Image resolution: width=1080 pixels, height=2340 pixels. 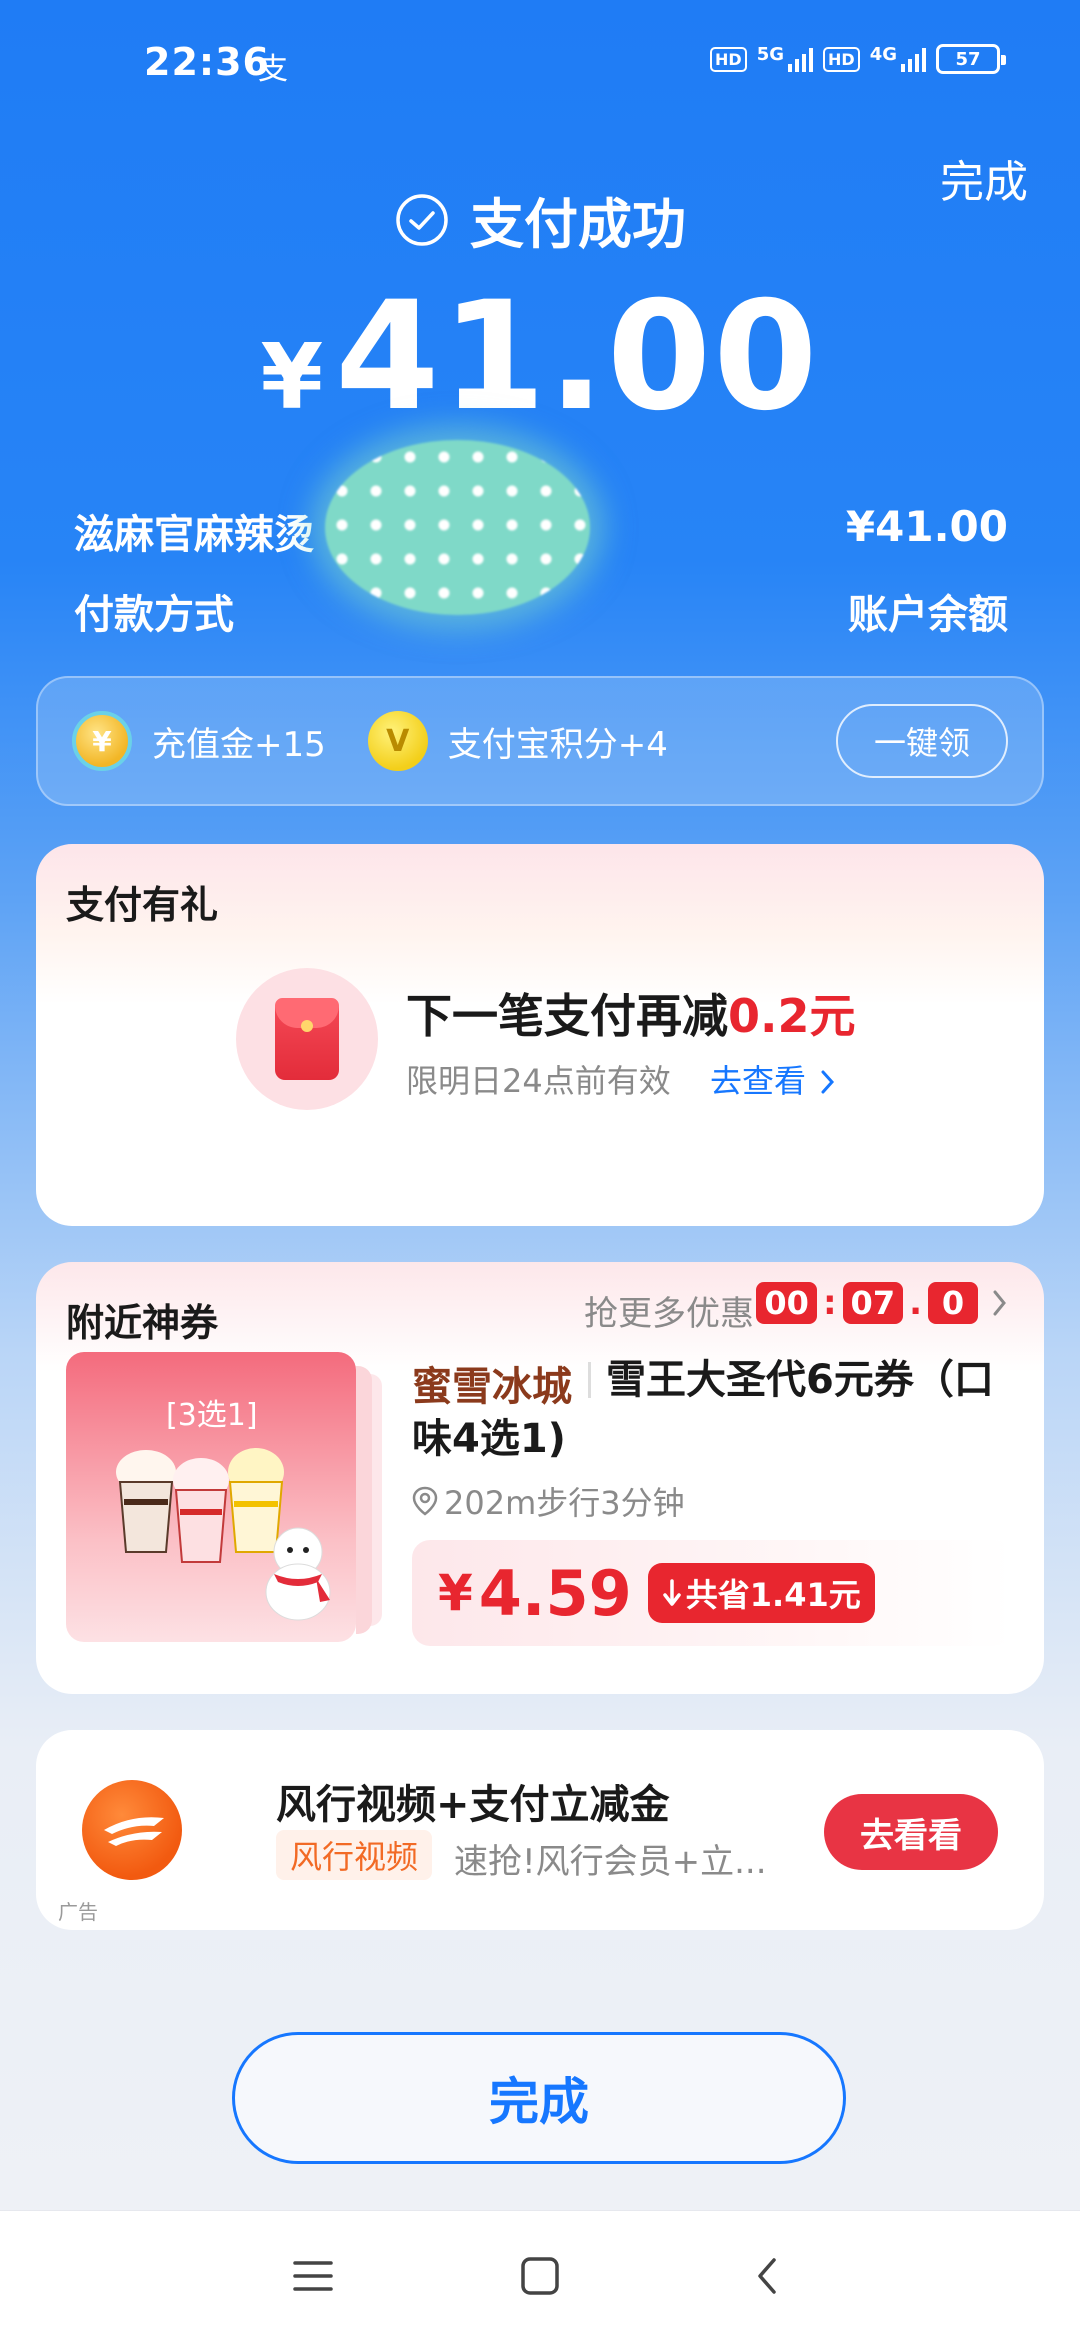 I want to click on ad-brand-tag: 风行视频, so click(x=354, y=1855).